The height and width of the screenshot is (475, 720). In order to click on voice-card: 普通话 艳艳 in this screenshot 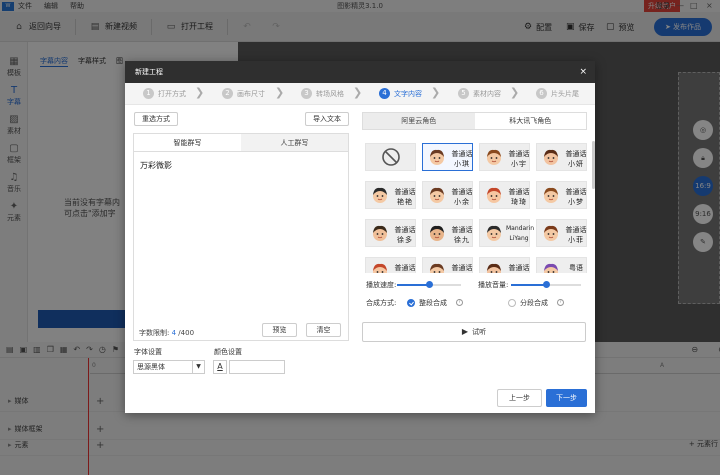, I will do `click(390, 195)`.